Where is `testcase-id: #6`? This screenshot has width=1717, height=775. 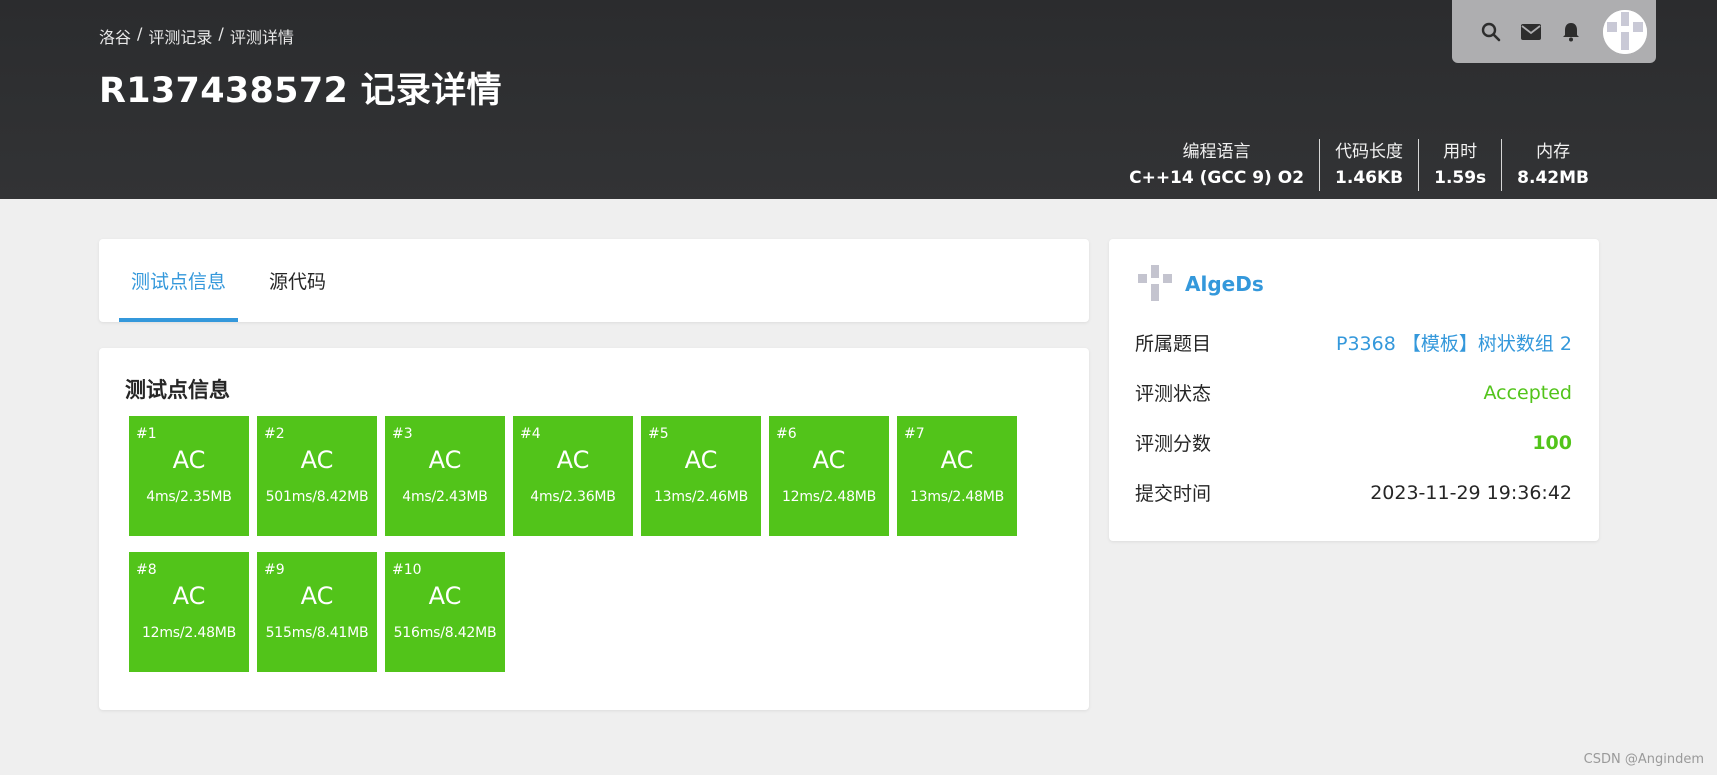 testcase-id: #6 is located at coordinates (786, 434).